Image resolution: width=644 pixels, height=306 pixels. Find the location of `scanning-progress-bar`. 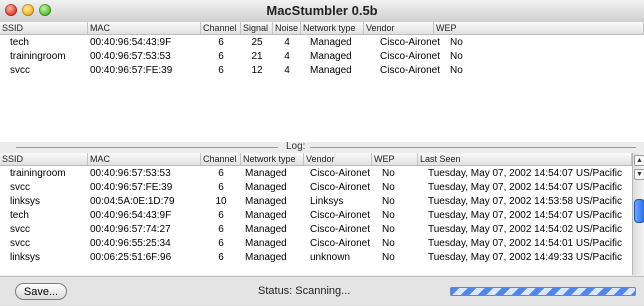

scanning-progress-bar is located at coordinates (543, 291).